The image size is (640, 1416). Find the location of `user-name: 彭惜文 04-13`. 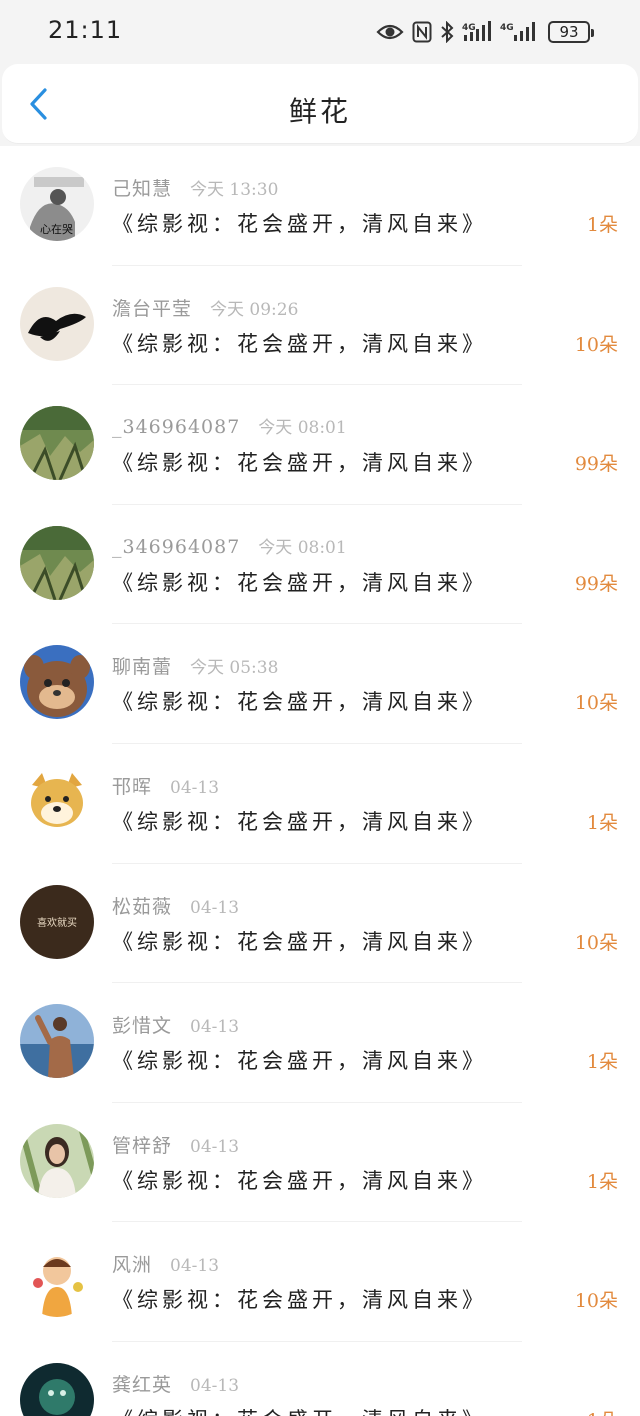

user-name: 彭惜文 04-13 is located at coordinates (176, 1026).